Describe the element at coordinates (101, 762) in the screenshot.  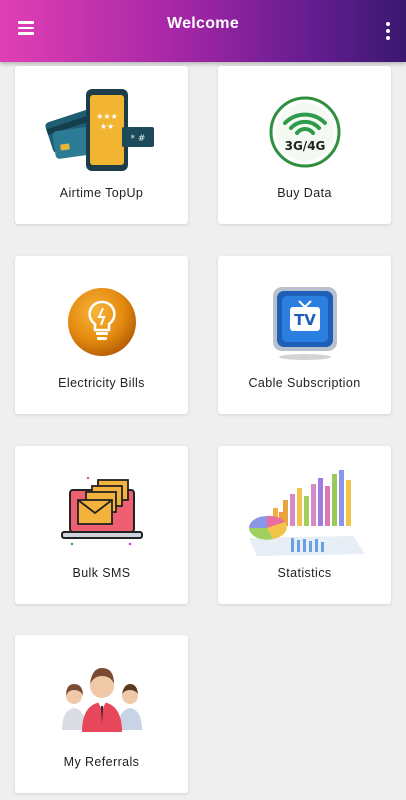
I see `my-referrals-label: My Referrals` at that location.